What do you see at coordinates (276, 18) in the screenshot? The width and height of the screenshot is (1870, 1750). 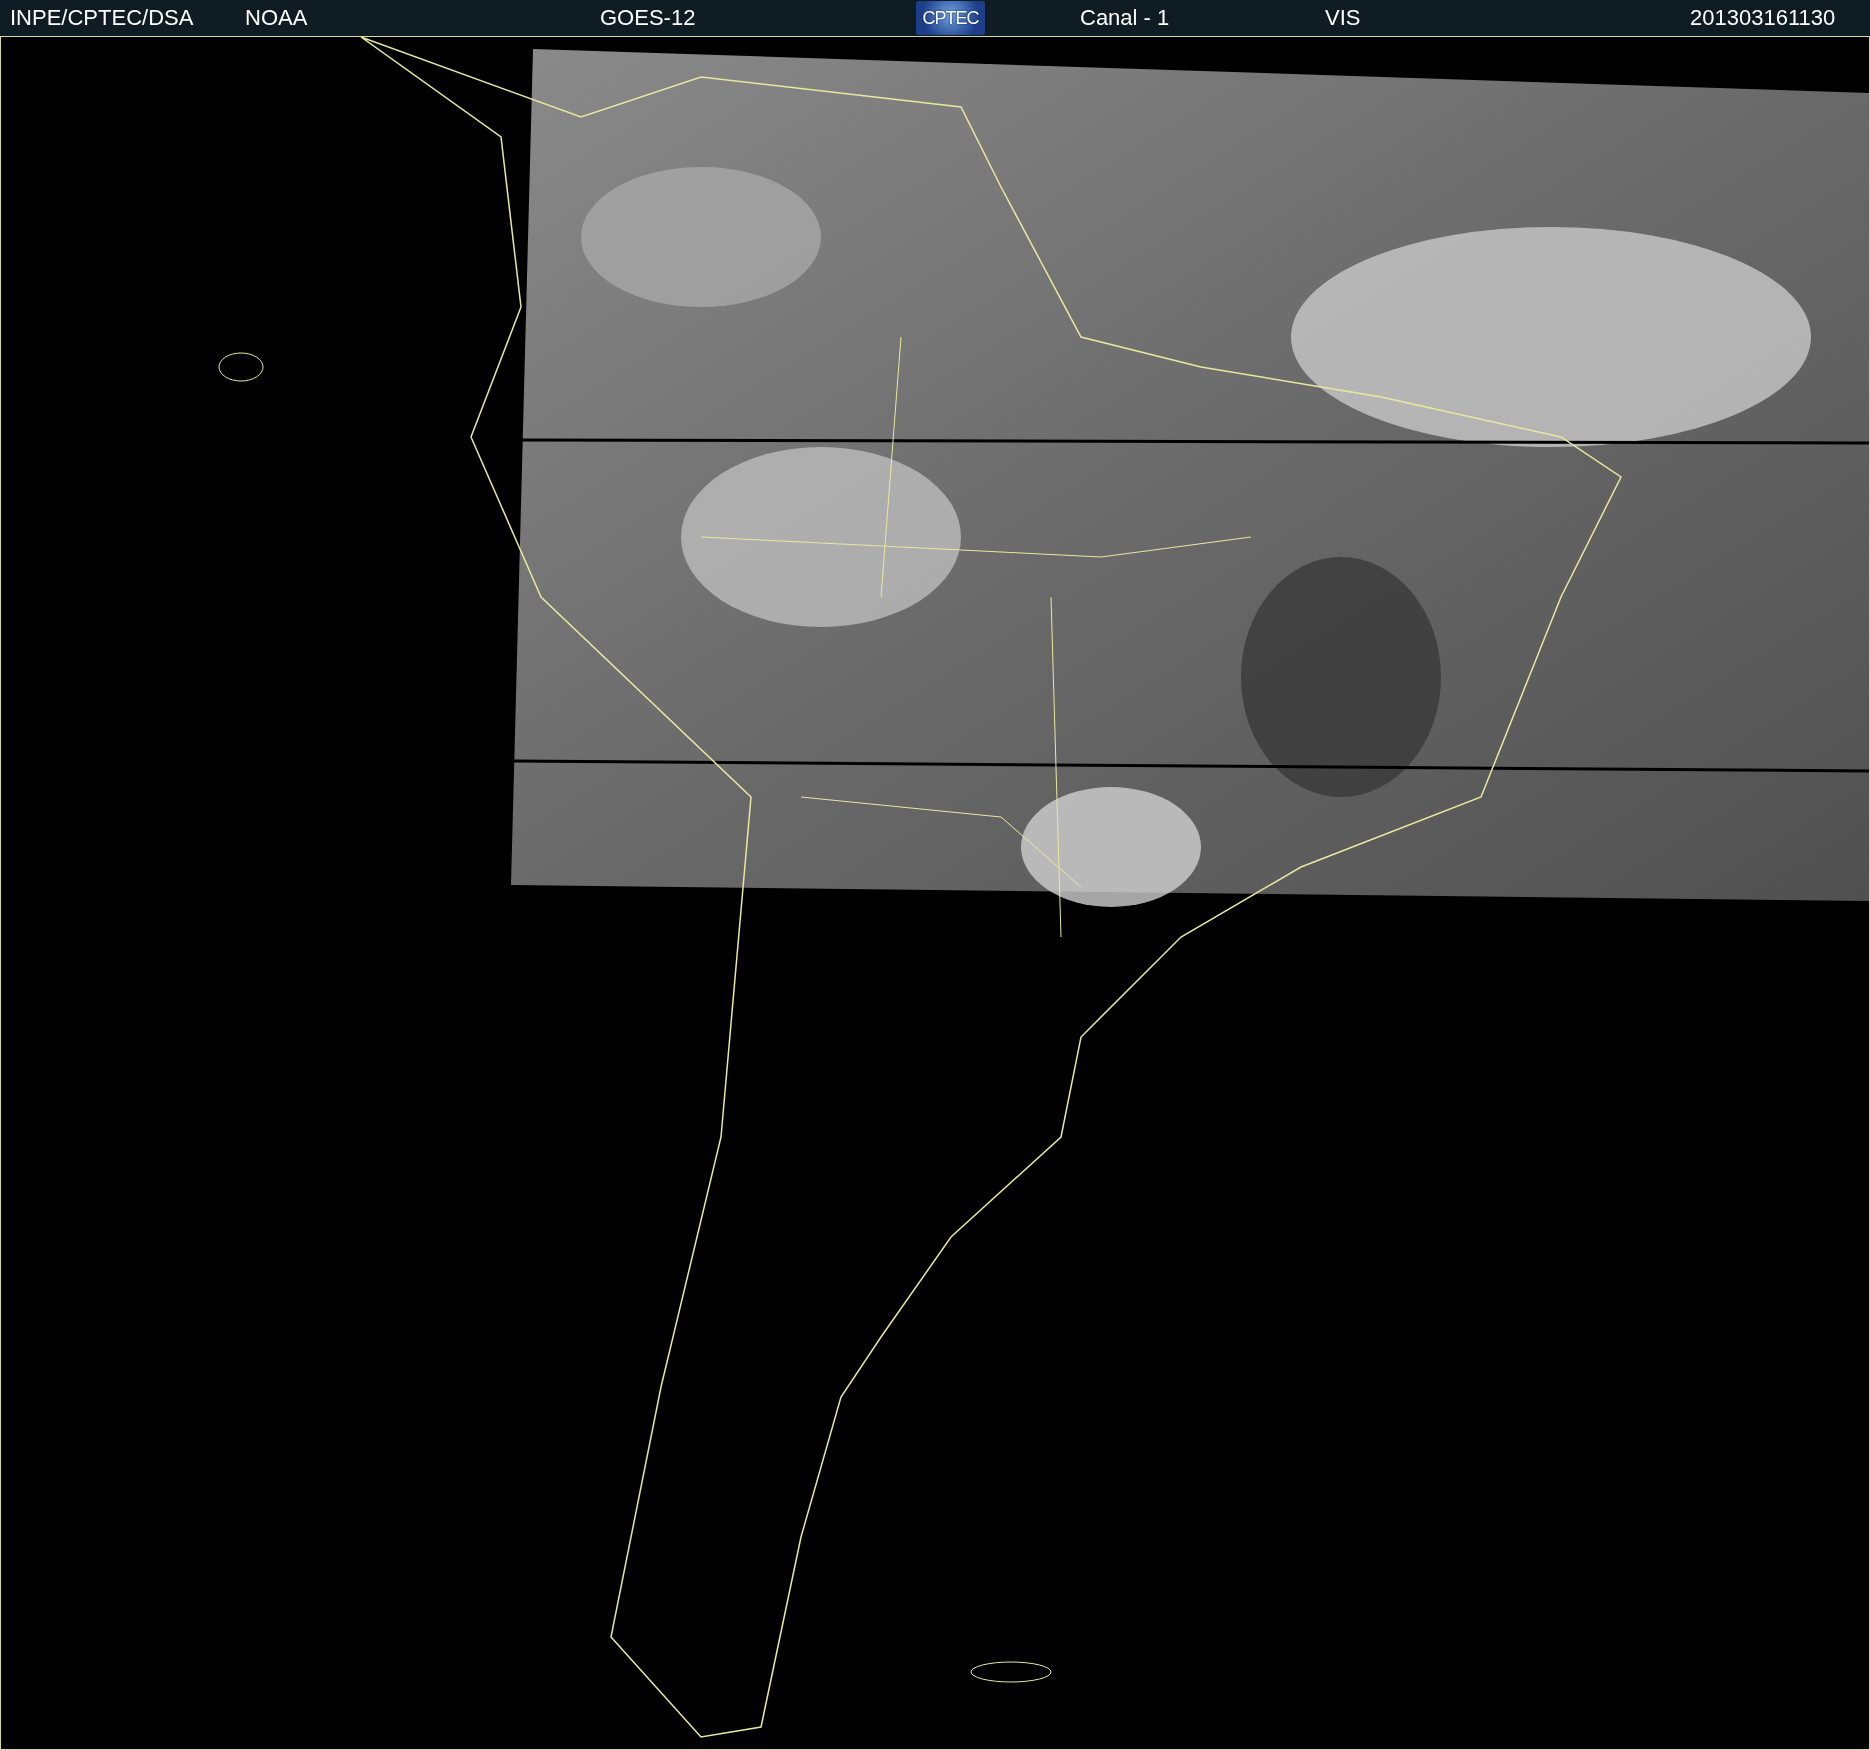 I see `header-label: NOAA` at bounding box center [276, 18].